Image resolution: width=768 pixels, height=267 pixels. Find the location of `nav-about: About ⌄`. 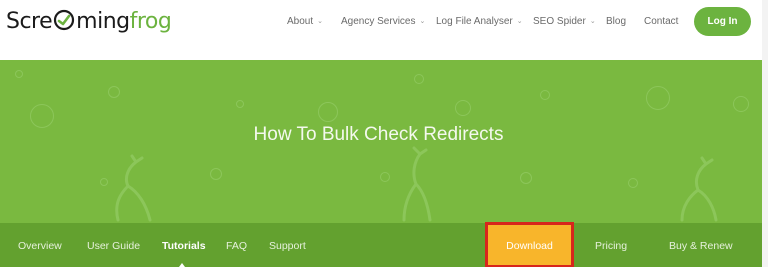

nav-about: About ⌄ is located at coordinates (305, 21).